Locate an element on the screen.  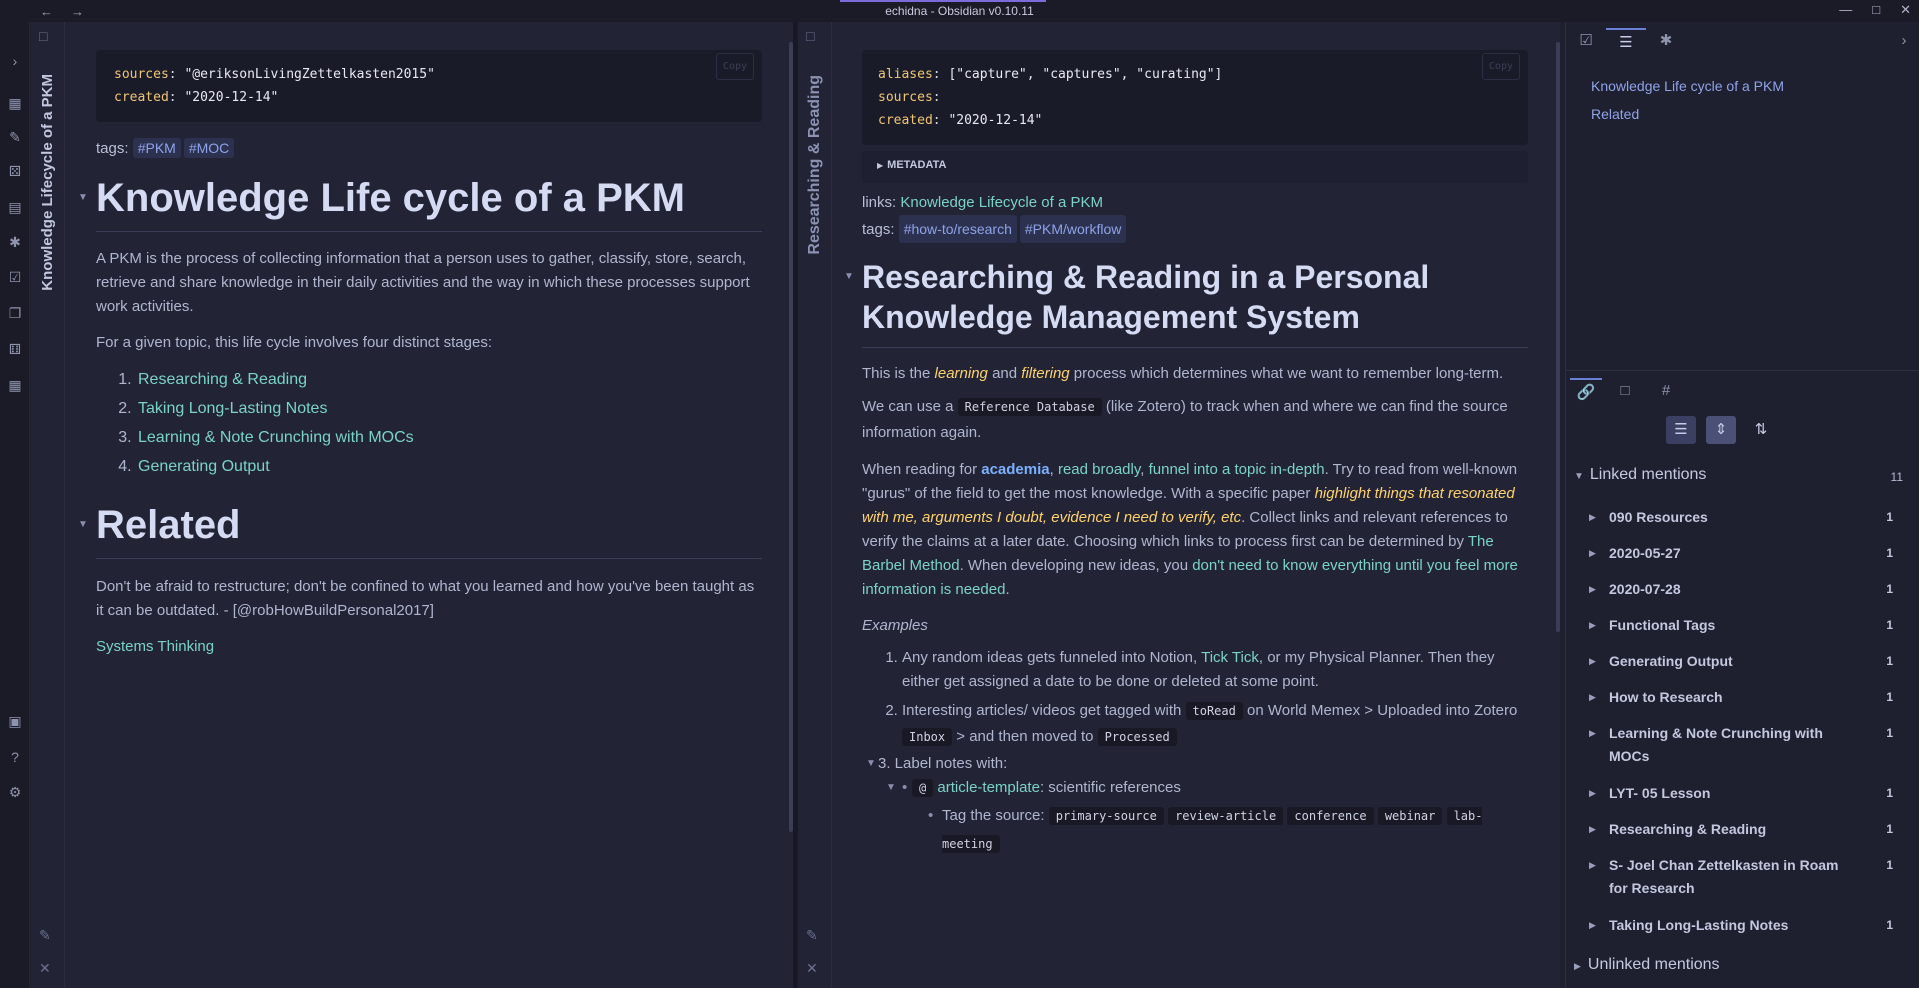
database-icon: ▦ is located at coordinates (15, 385).